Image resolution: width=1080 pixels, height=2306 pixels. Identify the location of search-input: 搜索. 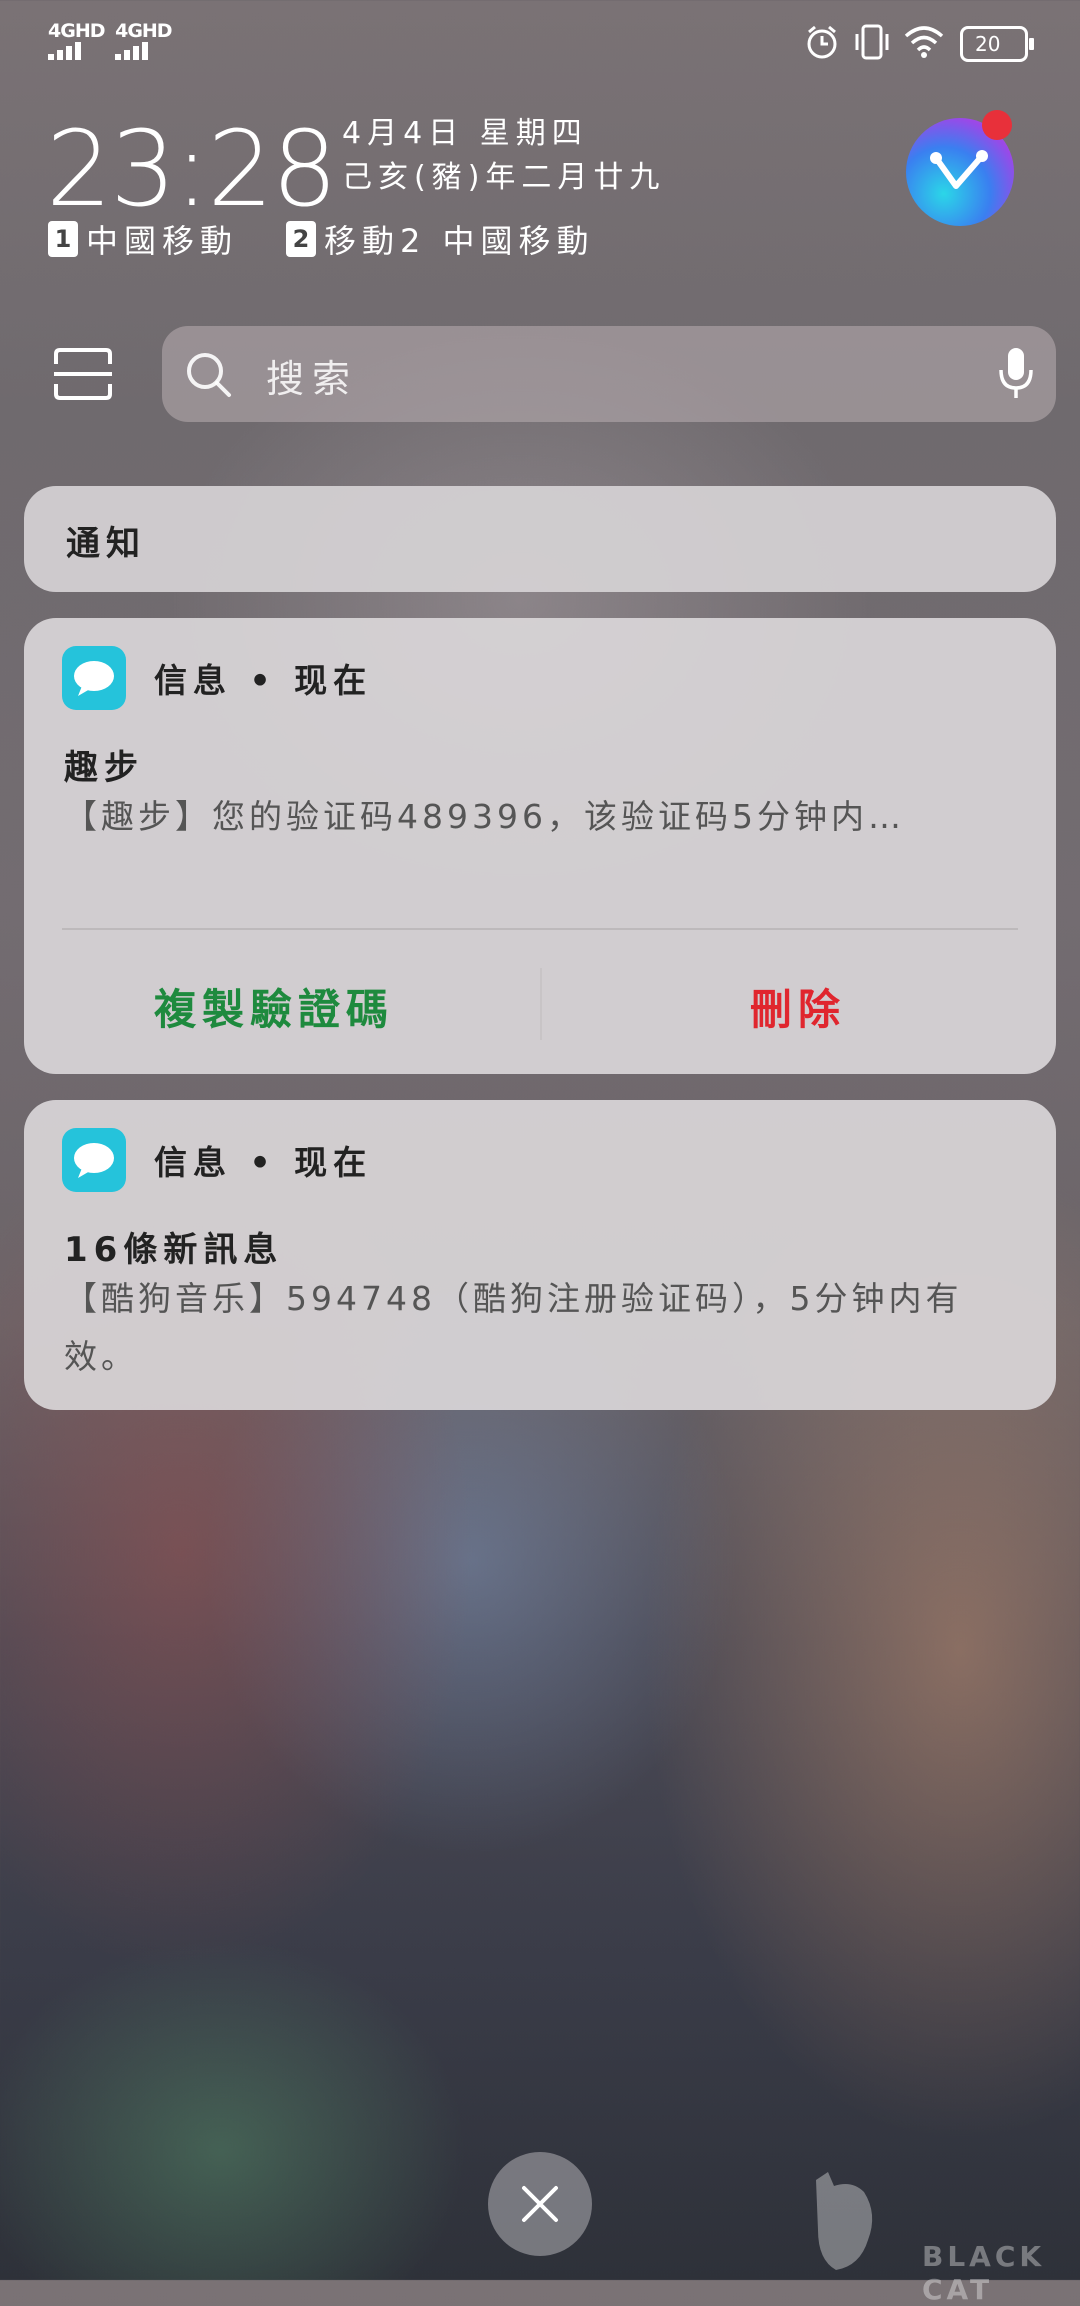
(609, 374).